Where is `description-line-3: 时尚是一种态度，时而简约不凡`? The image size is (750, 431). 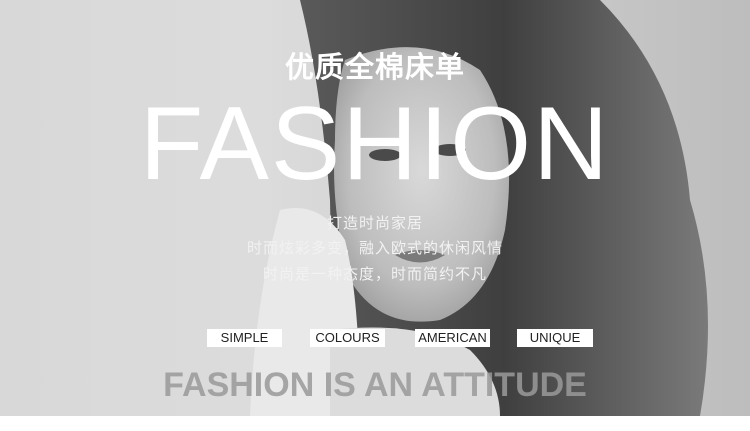 description-line-3: 时尚是一种态度，时而简约不凡 is located at coordinates (374, 274).